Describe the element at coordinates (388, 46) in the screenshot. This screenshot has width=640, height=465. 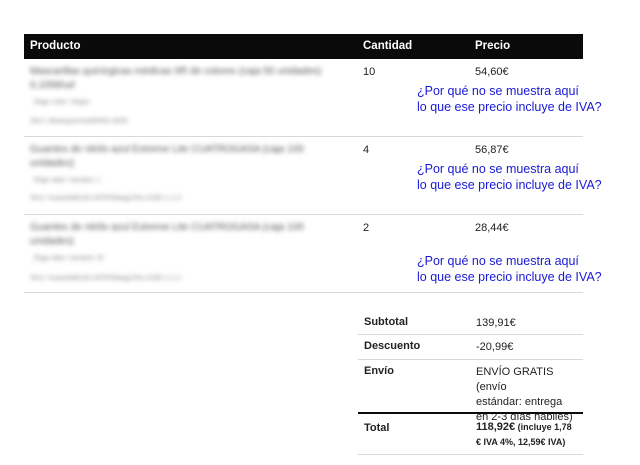
I see `header-quantity: Cantidad` at that location.